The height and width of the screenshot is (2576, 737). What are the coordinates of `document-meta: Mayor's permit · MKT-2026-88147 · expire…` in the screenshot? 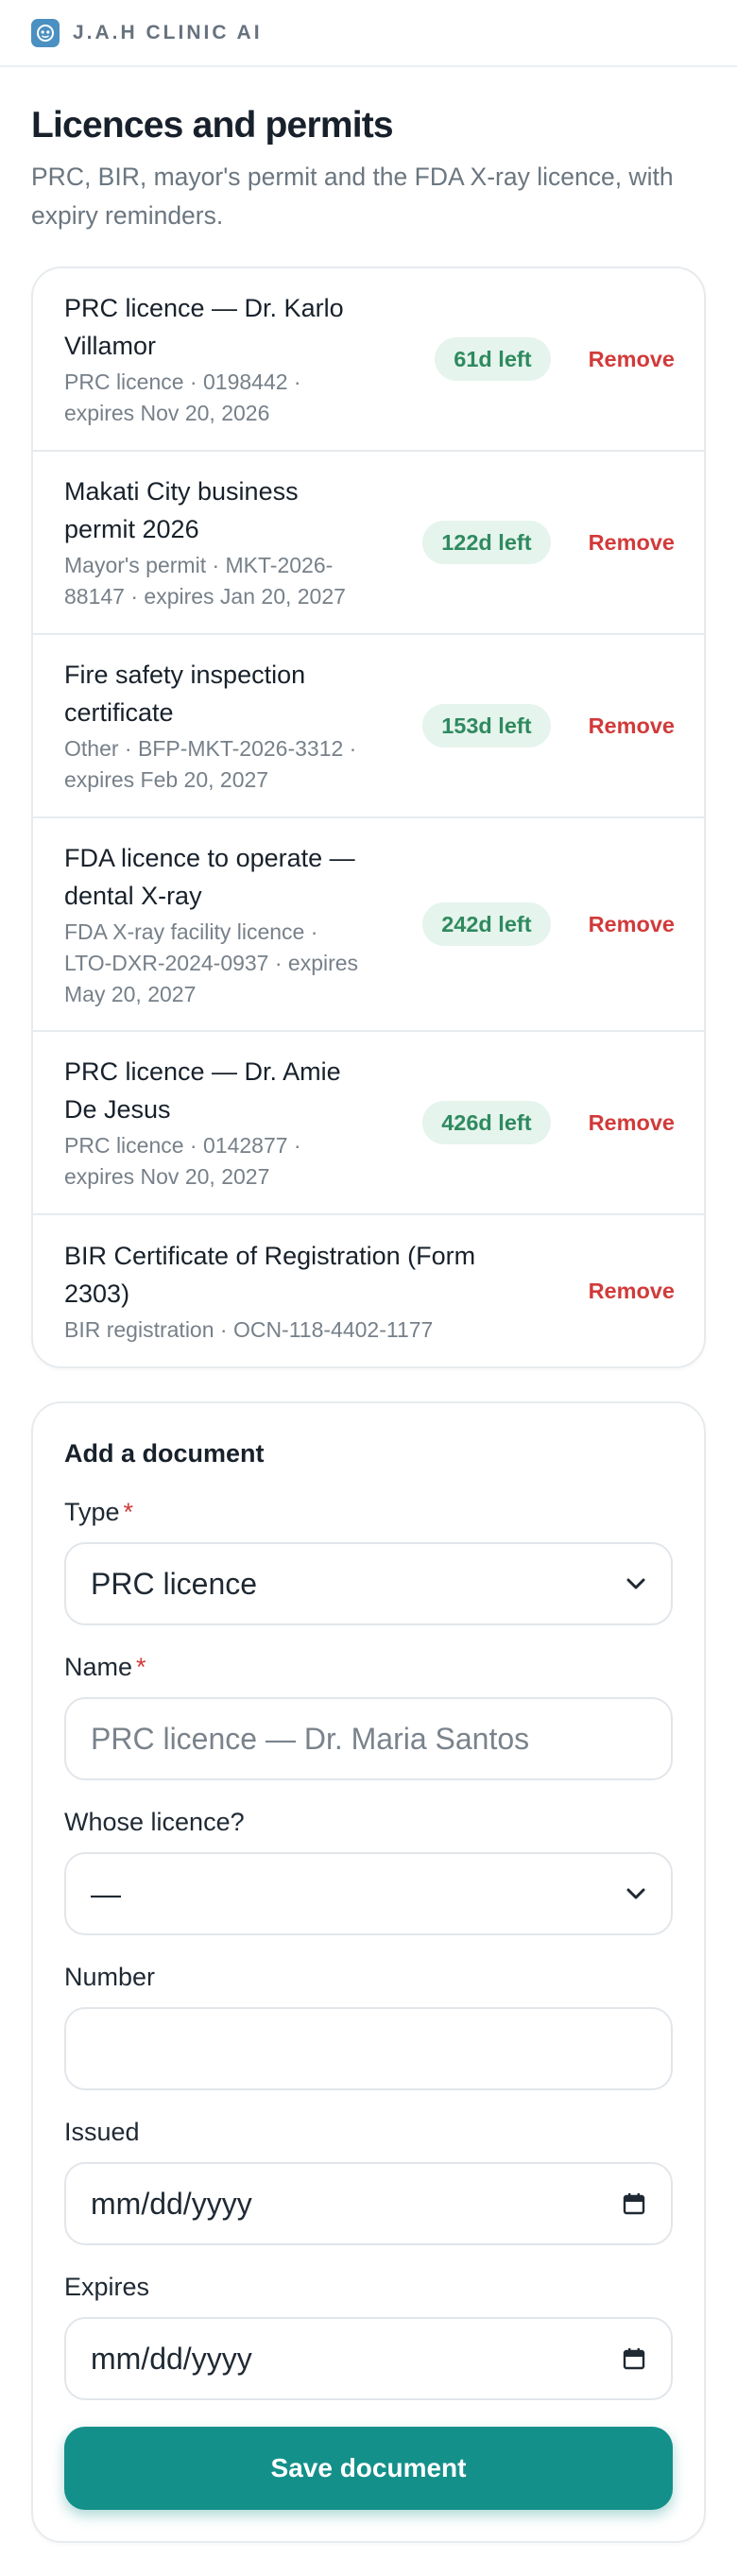 It's located at (205, 581).